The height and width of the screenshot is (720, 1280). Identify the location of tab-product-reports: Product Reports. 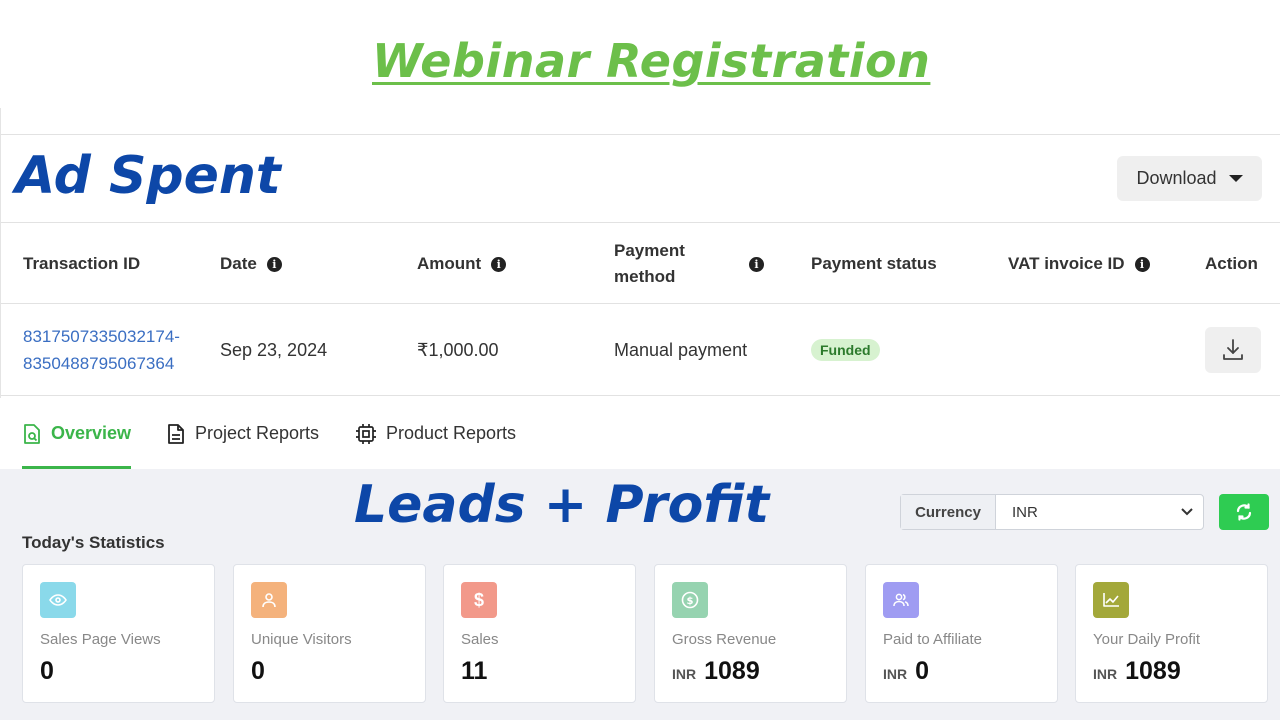
(435, 433).